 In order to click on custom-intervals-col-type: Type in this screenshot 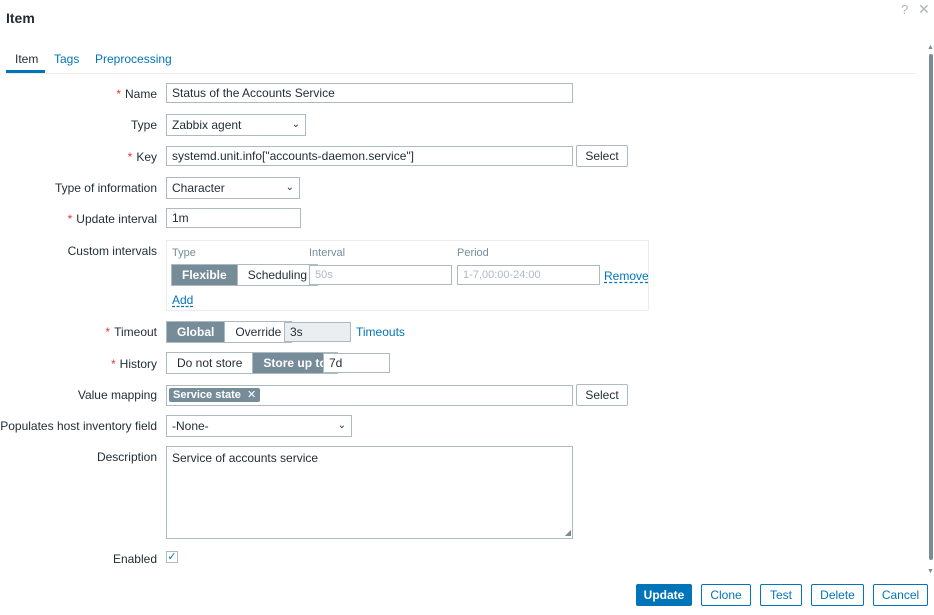, I will do `click(184, 253)`.